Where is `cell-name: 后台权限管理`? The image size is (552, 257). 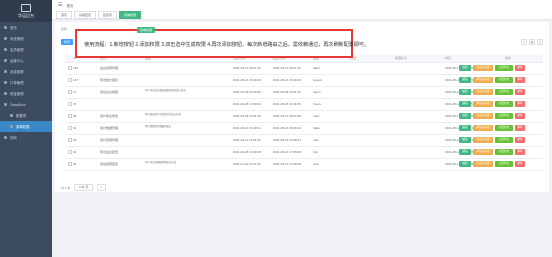
cell-name: 后台权限管理 is located at coordinates (109, 68).